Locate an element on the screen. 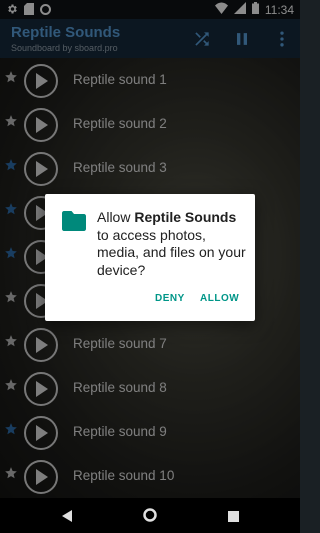  folder-icon is located at coordinates (74, 223).